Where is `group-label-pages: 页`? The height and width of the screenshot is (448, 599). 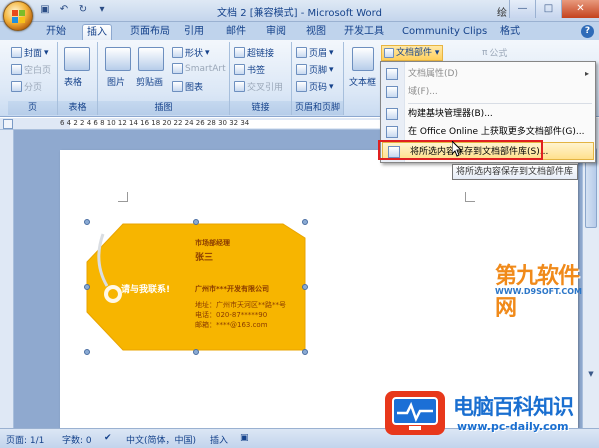
group-label-pages: 页 is located at coordinates (32, 108).